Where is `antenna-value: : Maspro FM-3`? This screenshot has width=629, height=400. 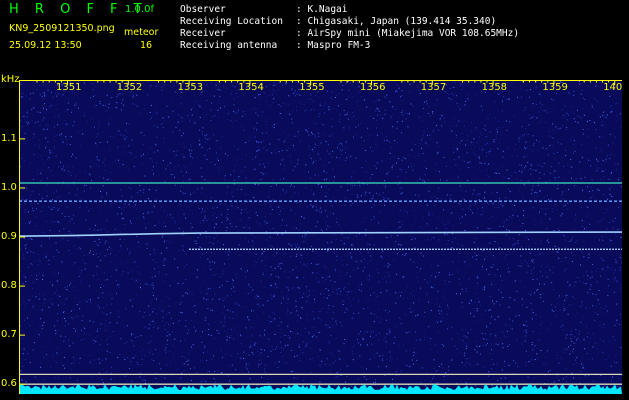 antenna-value: : Maspro FM-3 is located at coordinates (333, 45).